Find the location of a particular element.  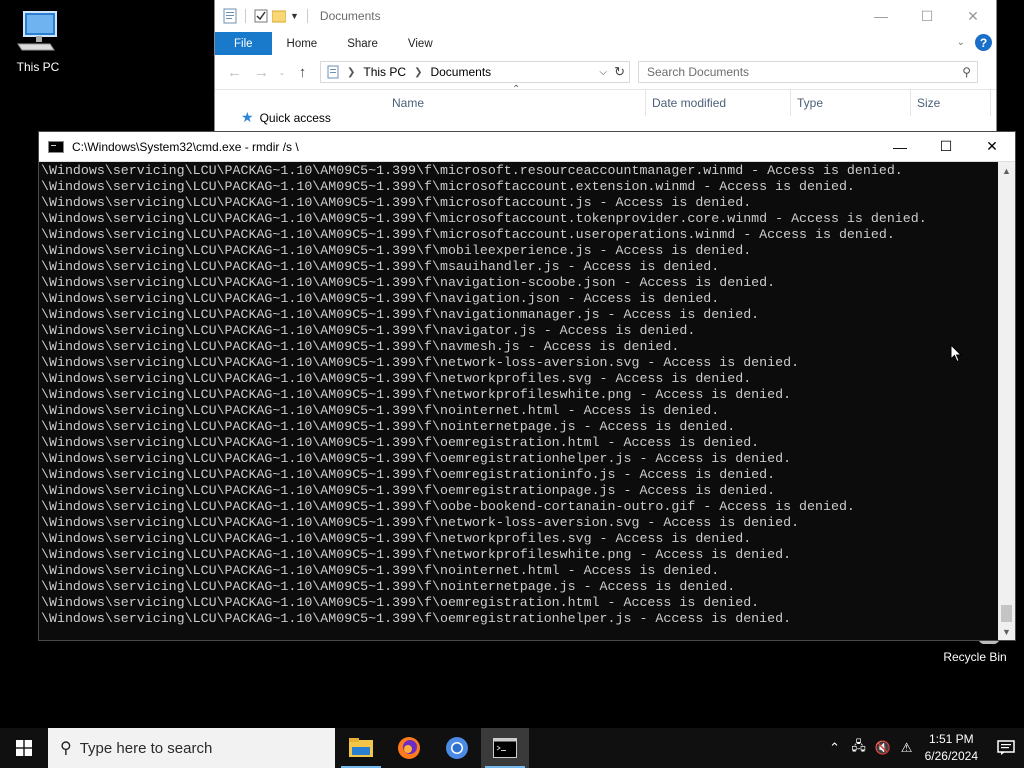

search-placeholder: Search Documents is located at coordinates (698, 72).